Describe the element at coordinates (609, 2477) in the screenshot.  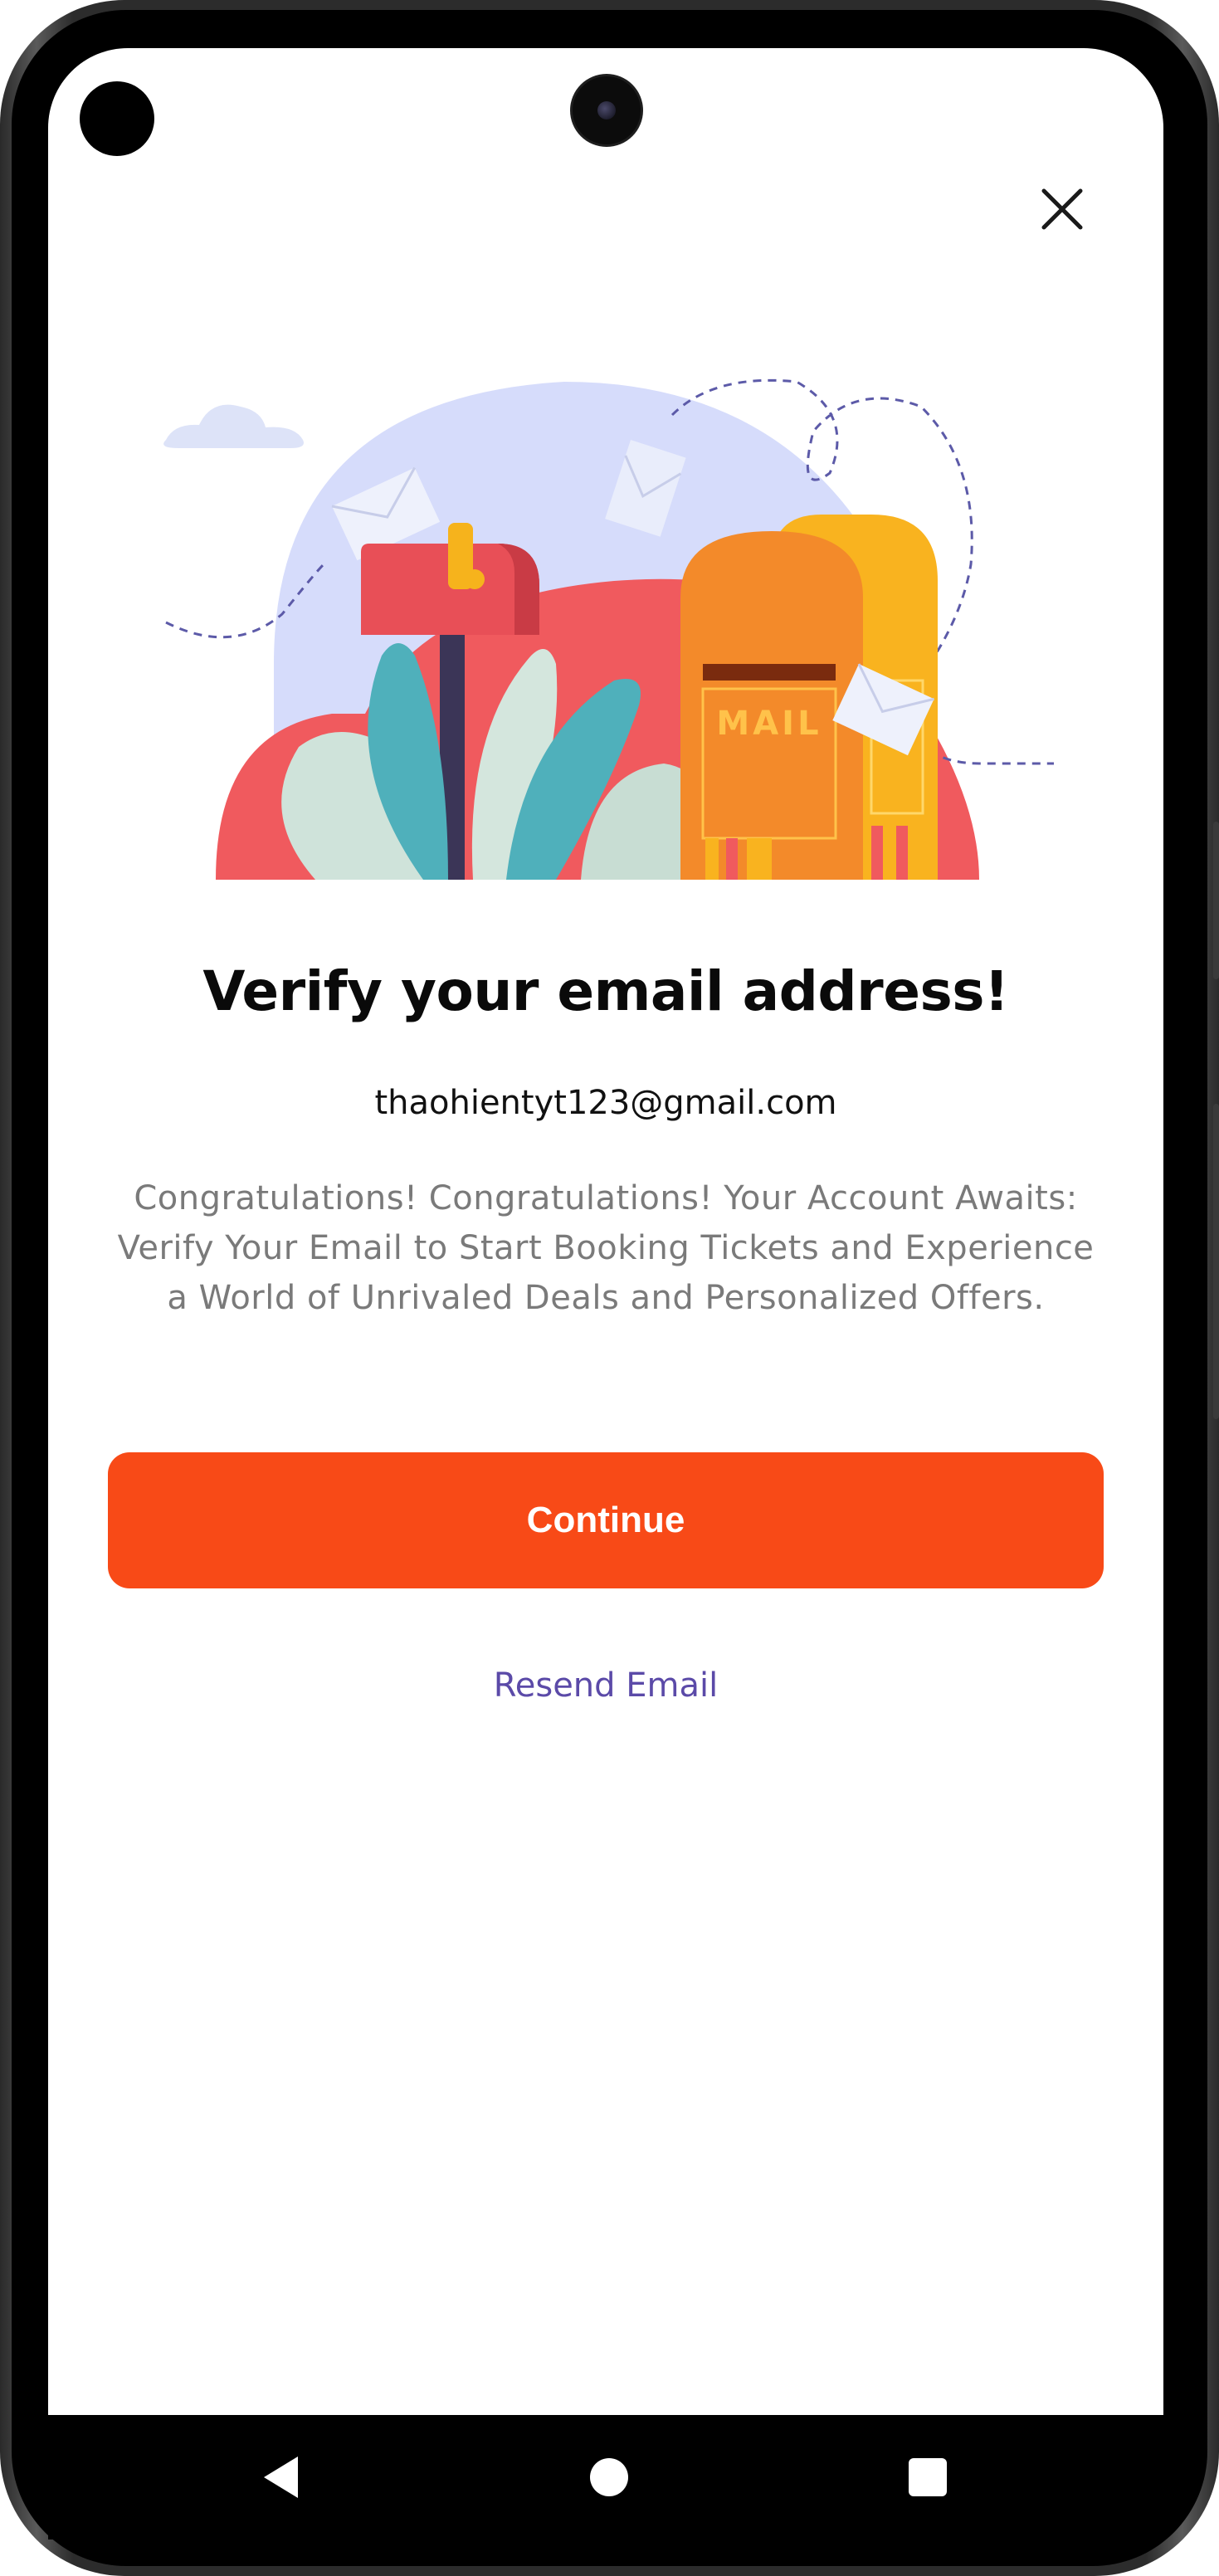
I see `home-circle-icon` at that location.